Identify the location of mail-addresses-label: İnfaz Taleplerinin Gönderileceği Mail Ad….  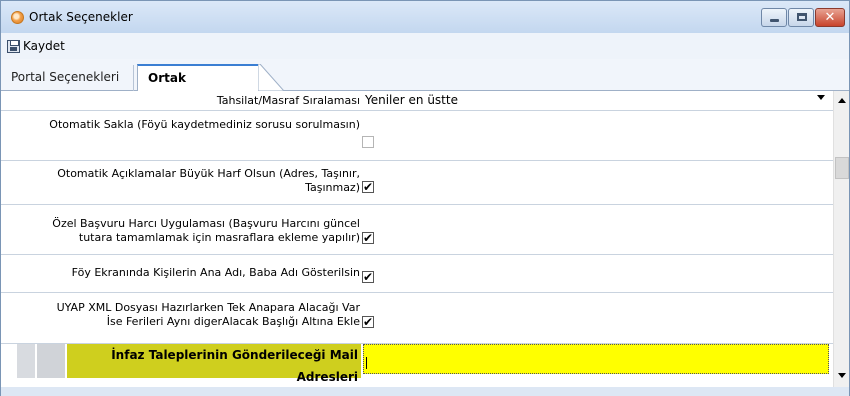
(214, 364).